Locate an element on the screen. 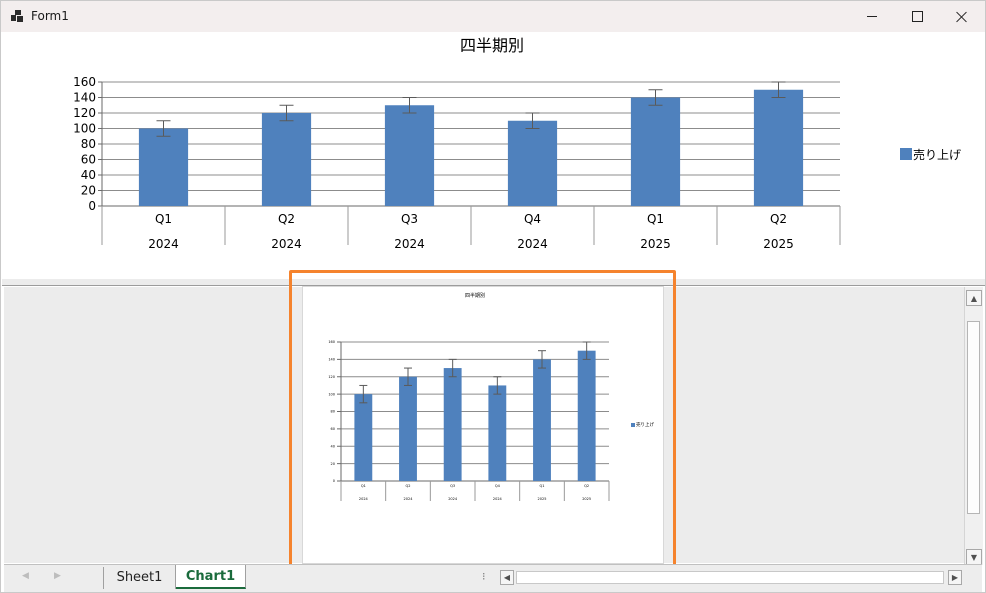 The height and width of the screenshot is (593, 986). y-tick-label: 120 is located at coordinates (84, 113).